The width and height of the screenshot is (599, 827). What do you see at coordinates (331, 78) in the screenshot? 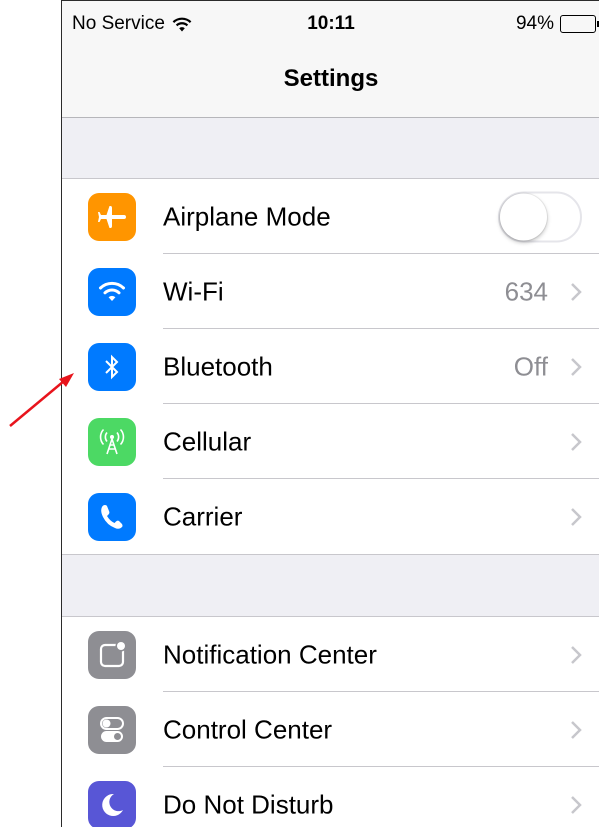
I see `page-title: Settings` at bounding box center [331, 78].